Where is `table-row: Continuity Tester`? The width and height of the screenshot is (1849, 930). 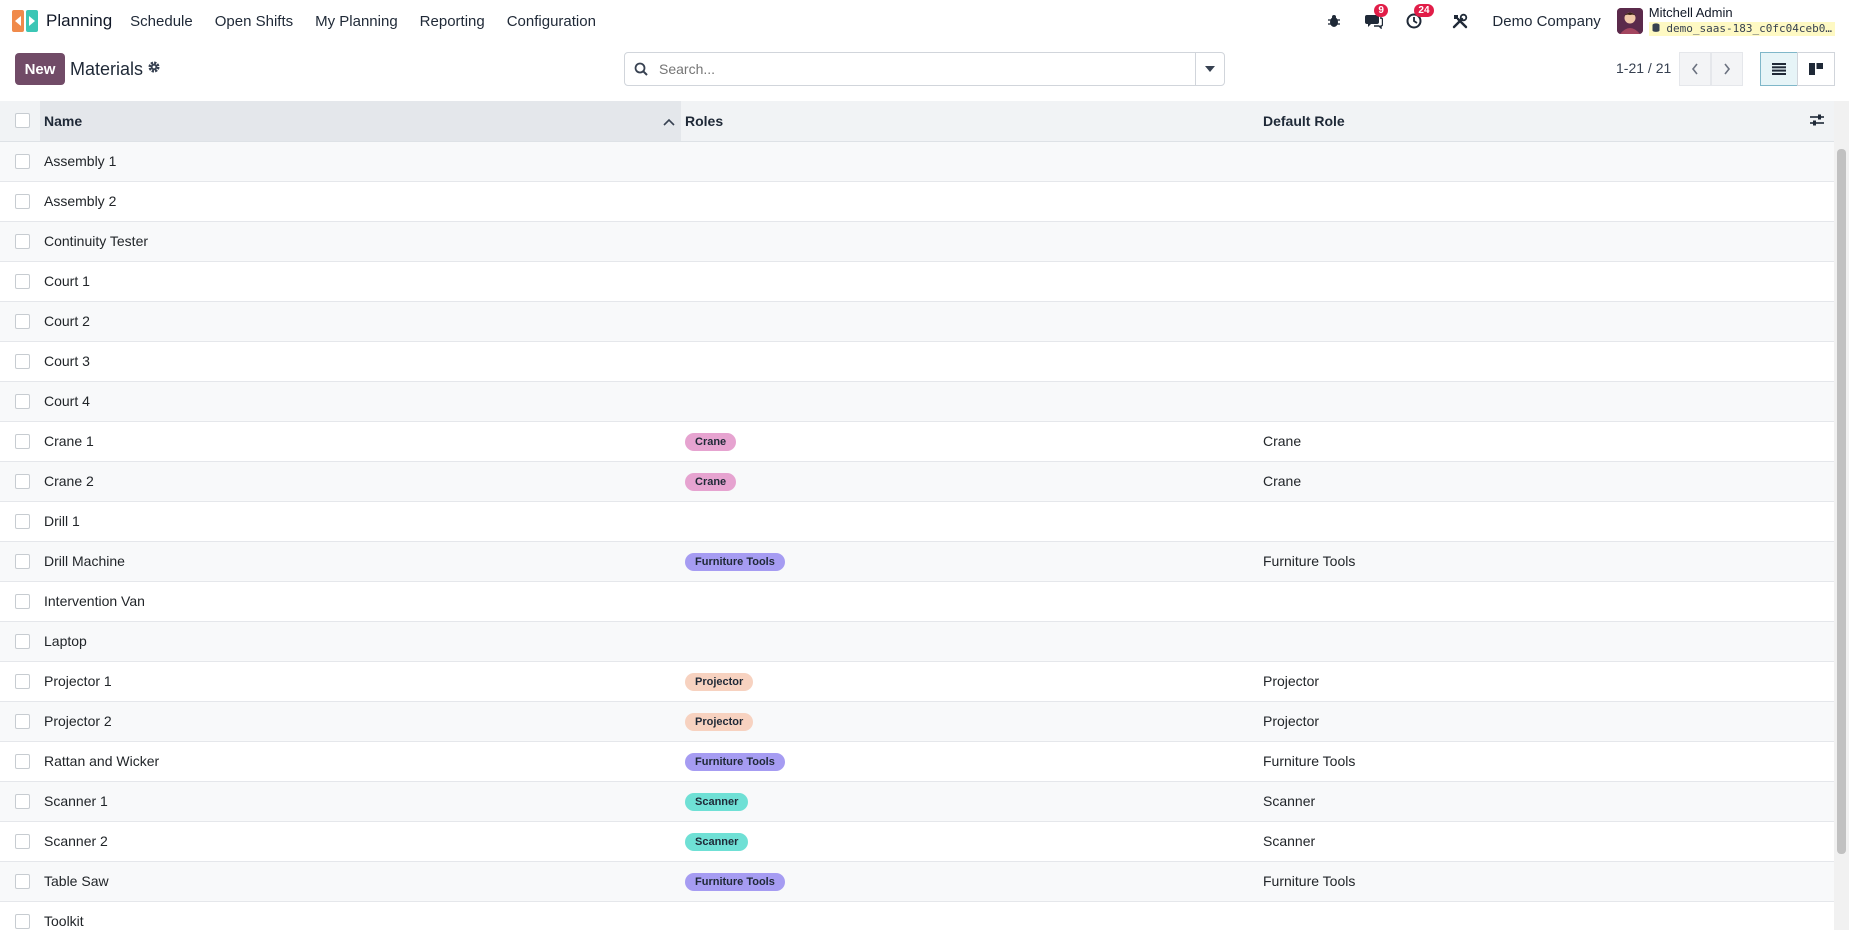 table-row: Continuity Tester is located at coordinates (917, 241).